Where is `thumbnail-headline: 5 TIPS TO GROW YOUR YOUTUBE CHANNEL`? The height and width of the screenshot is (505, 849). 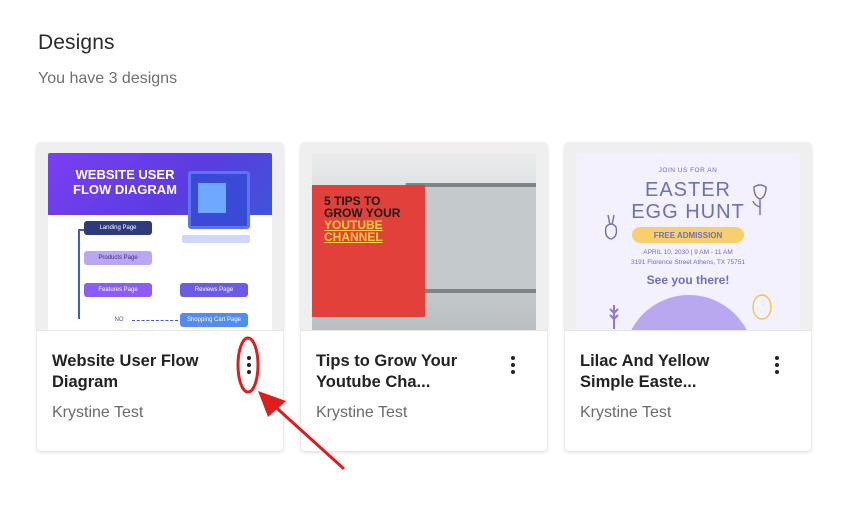
thumbnail-headline: 5 TIPS TO GROW YOUR YOUTUBE CHANNEL is located at coordinates (362, 219).